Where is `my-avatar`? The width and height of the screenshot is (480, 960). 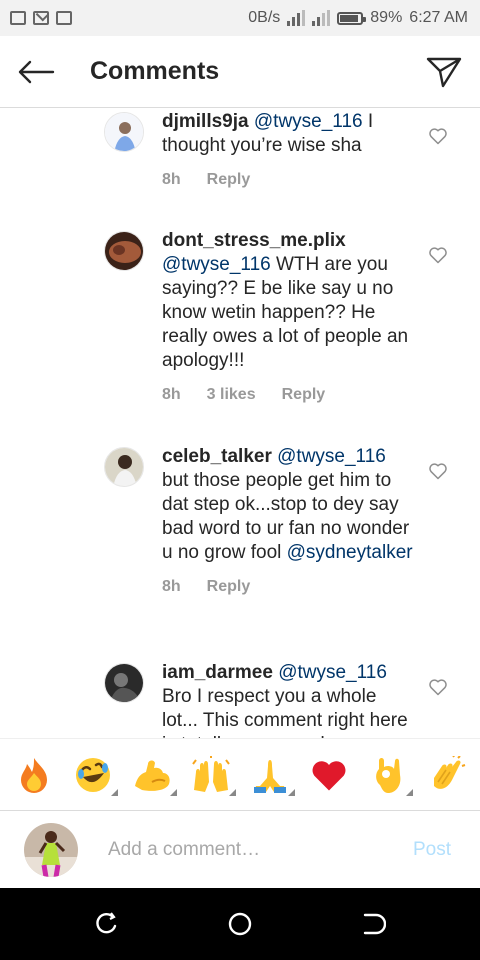 my-avatar is located at coordinates (51, 850).